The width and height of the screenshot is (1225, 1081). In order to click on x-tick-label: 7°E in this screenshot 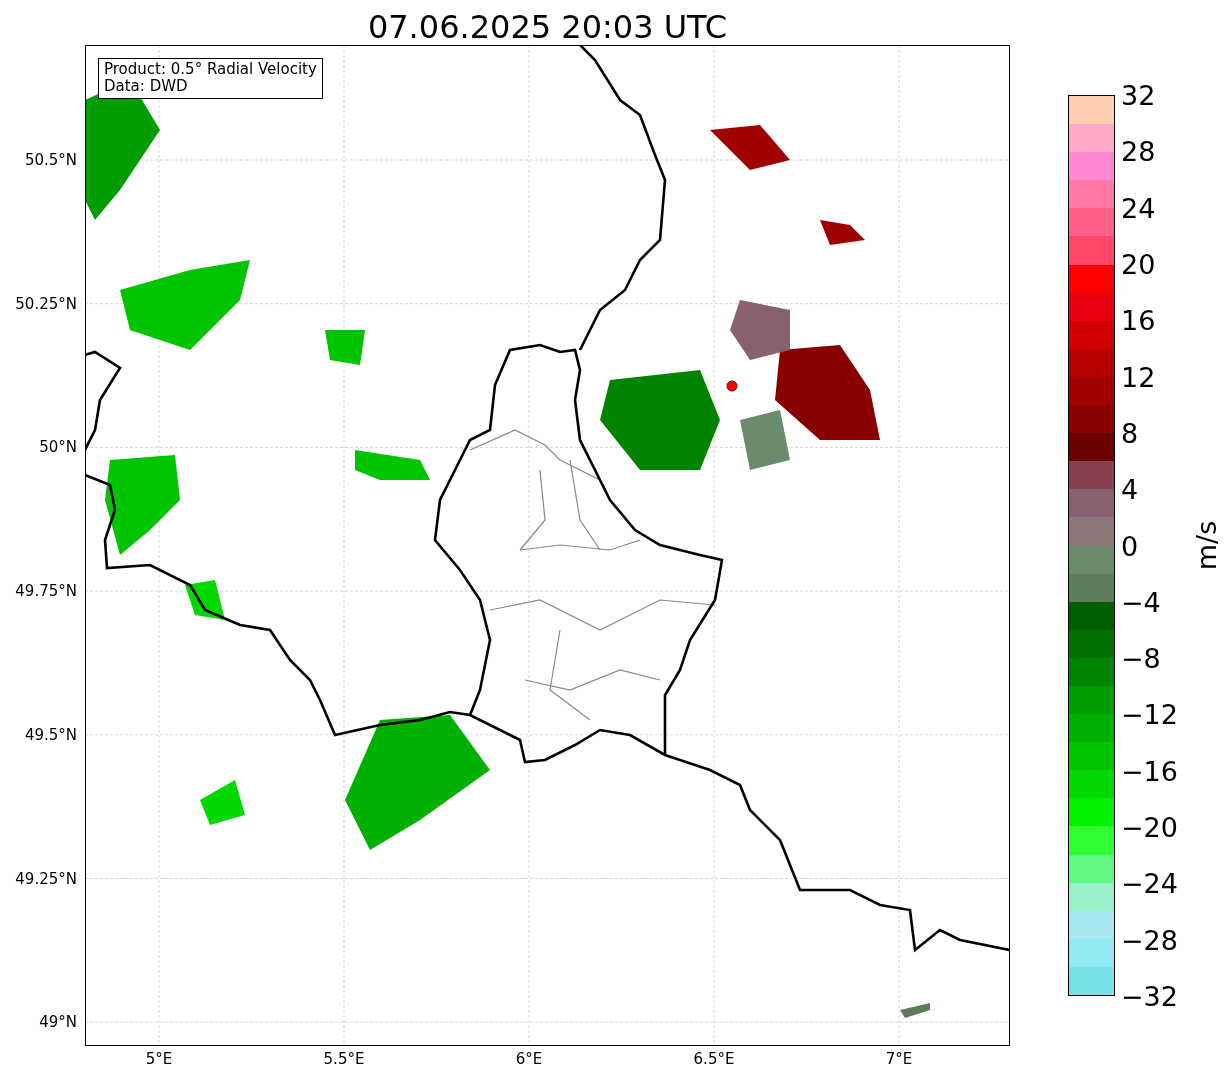, I will do `click(899, 1059)`.